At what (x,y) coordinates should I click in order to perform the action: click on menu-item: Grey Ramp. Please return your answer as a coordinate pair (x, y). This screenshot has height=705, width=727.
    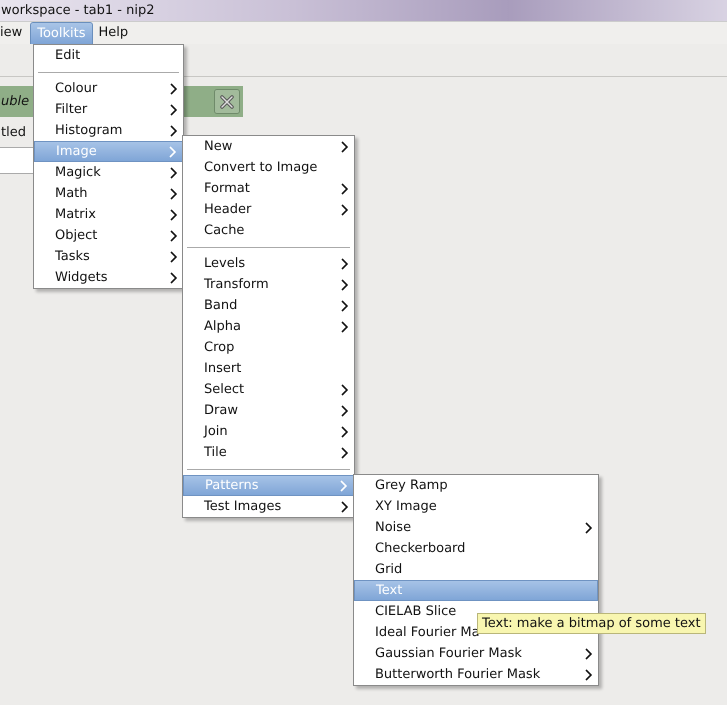
    Looking at the image, I should click on (476, 485).